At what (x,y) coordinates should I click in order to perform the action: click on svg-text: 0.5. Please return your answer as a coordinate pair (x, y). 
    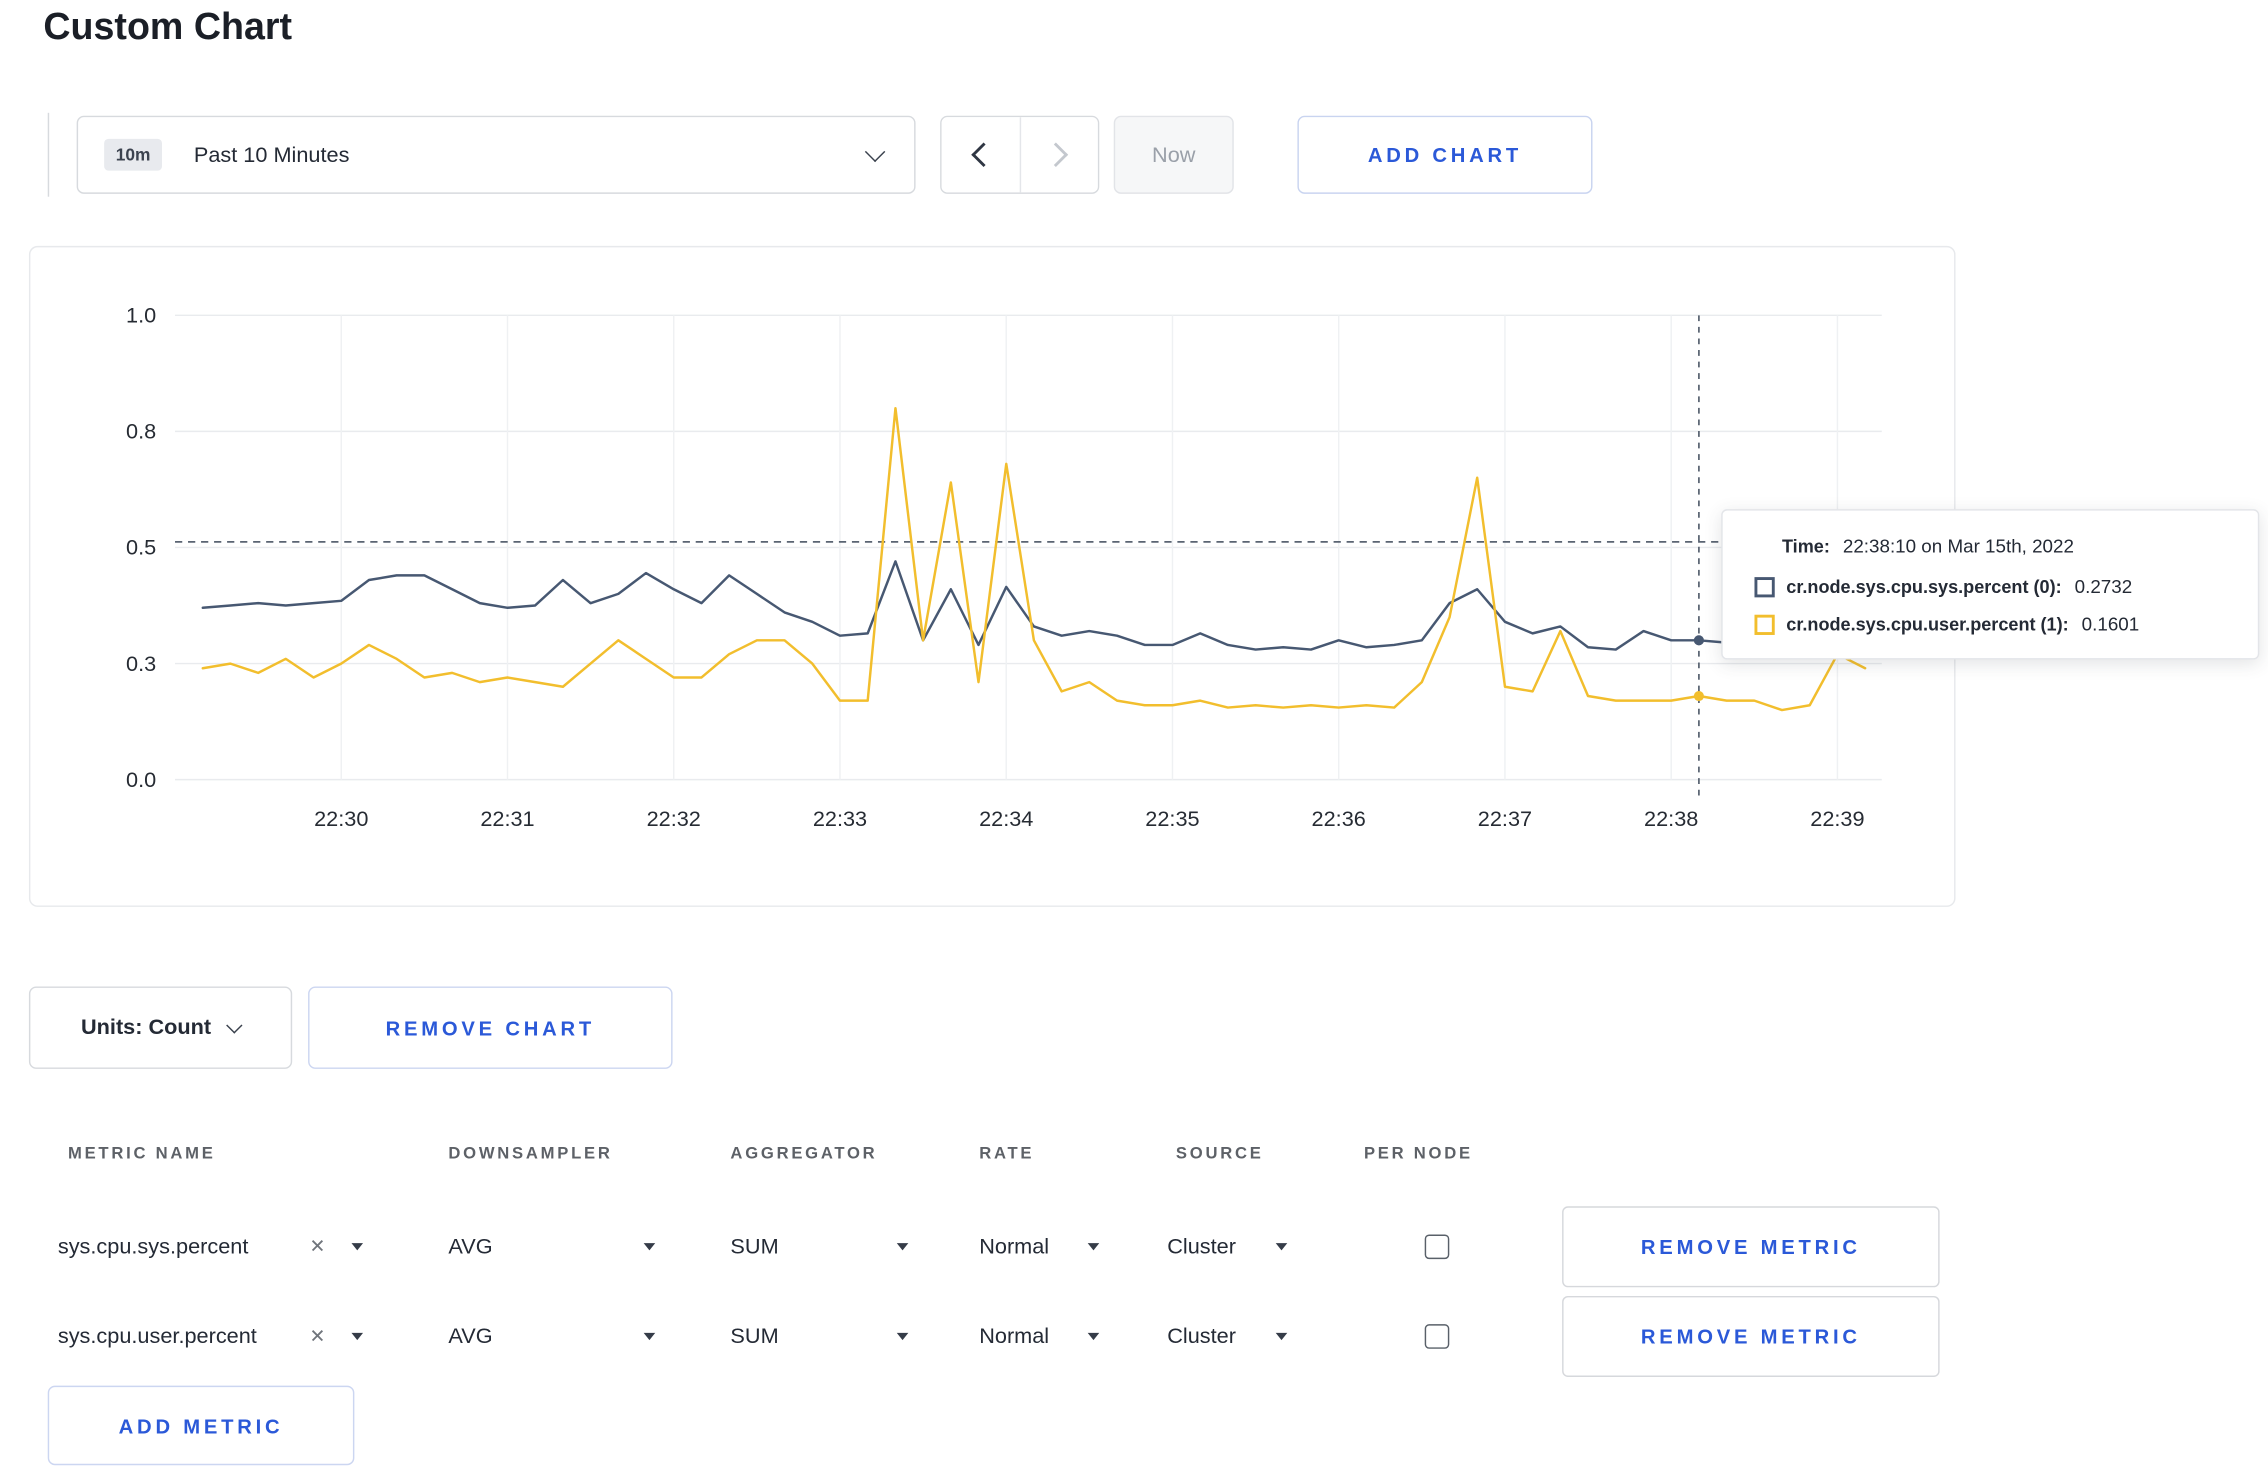
    Looking at the image, I should click on (141, 547).